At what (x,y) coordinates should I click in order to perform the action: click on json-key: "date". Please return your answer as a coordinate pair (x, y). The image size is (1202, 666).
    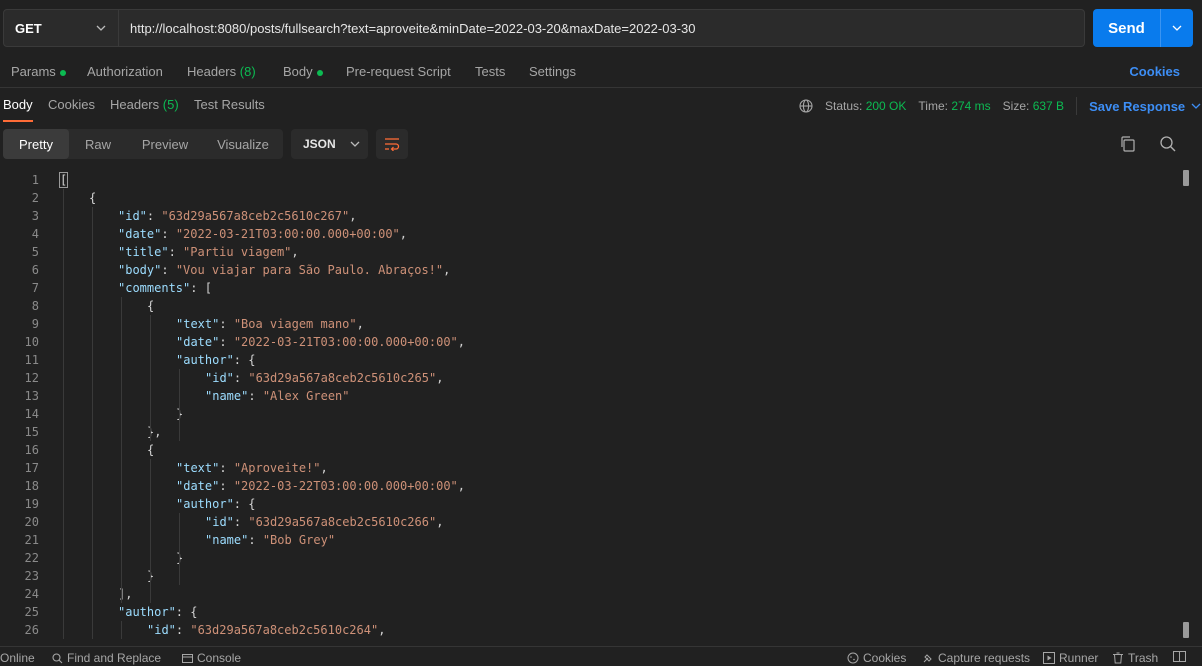
    Looking at the image, I should click on (140, 234).